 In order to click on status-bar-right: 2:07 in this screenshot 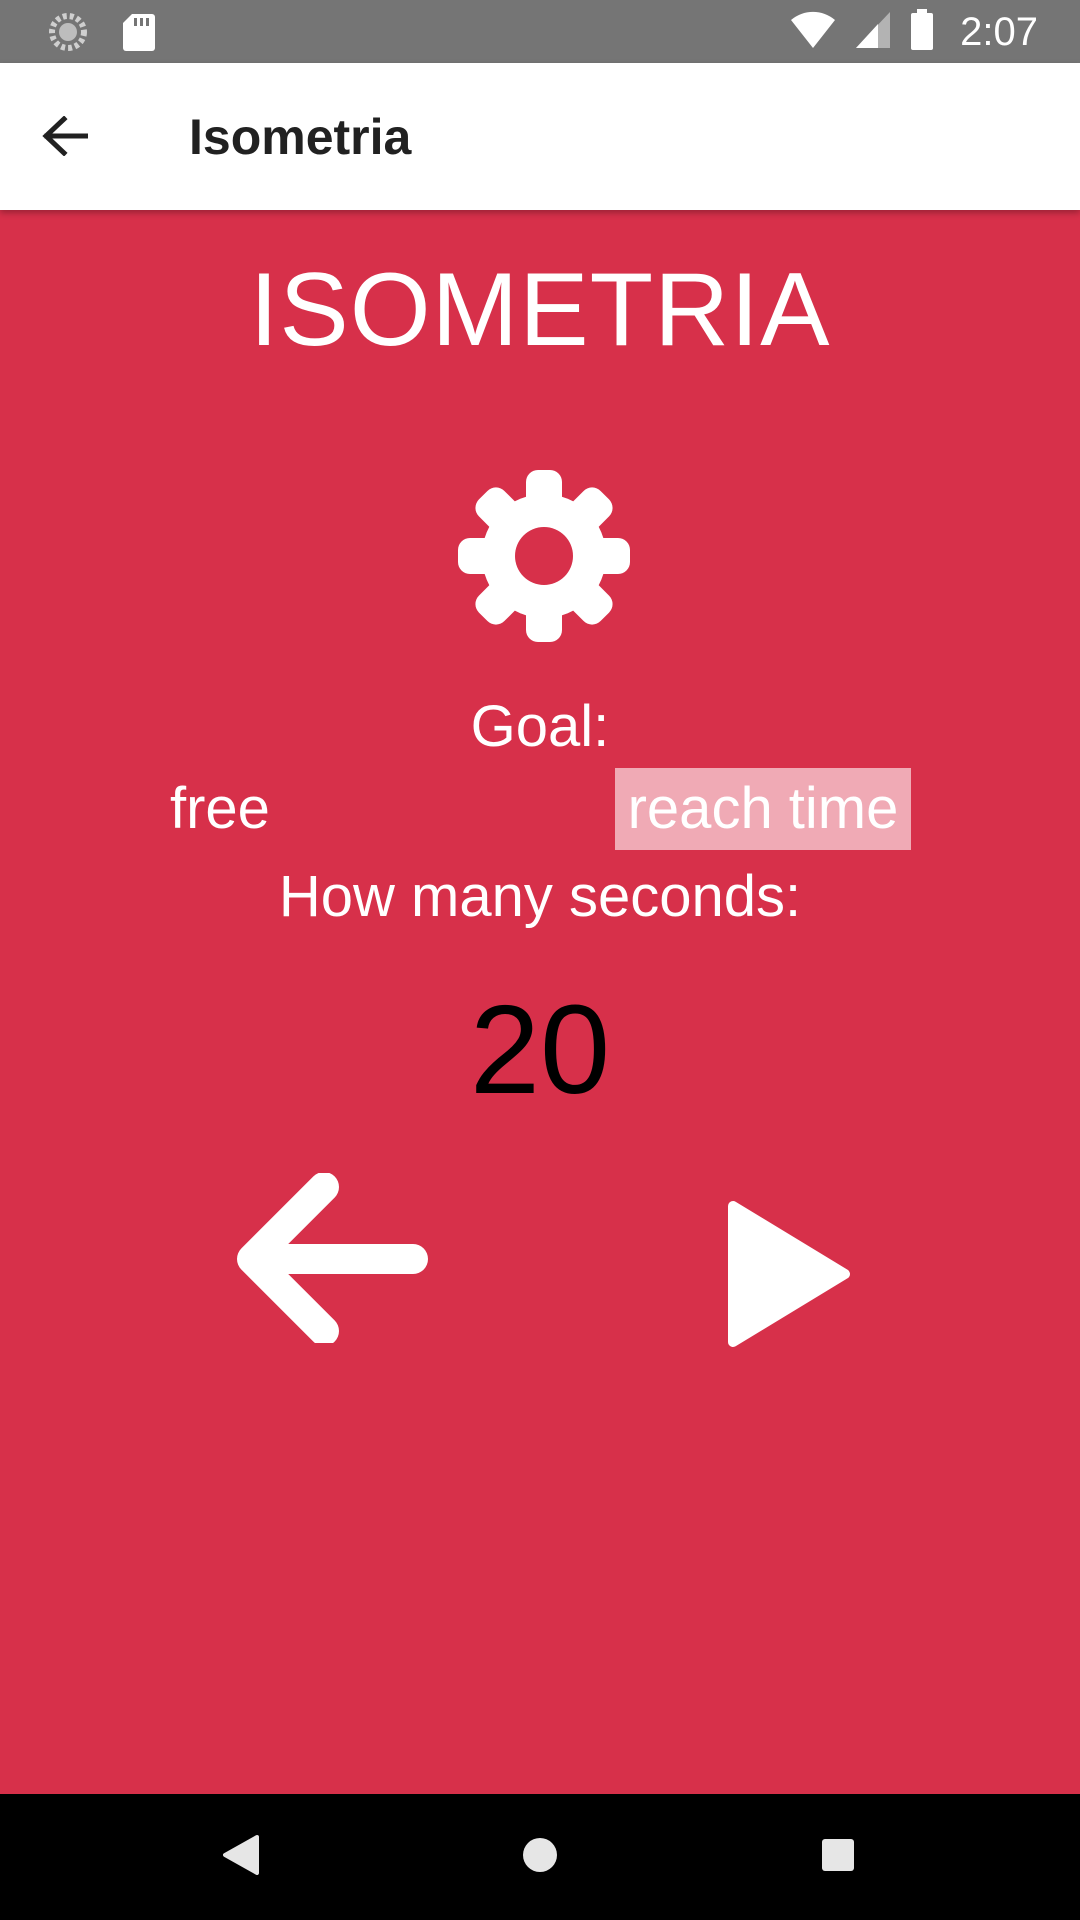, I will do `click(914, 32)`.